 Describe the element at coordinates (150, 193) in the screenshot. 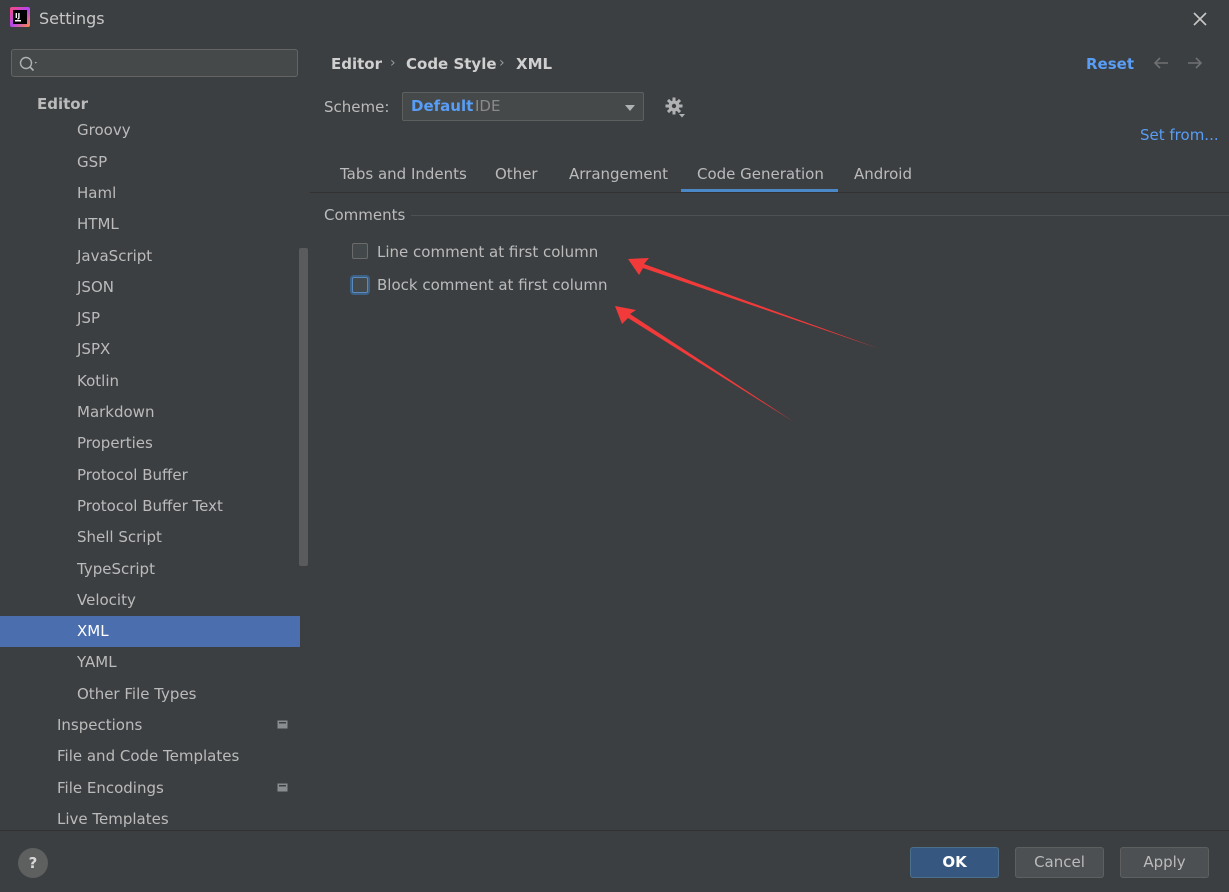

I see `sidebar-item-haml: Haml` at that location.